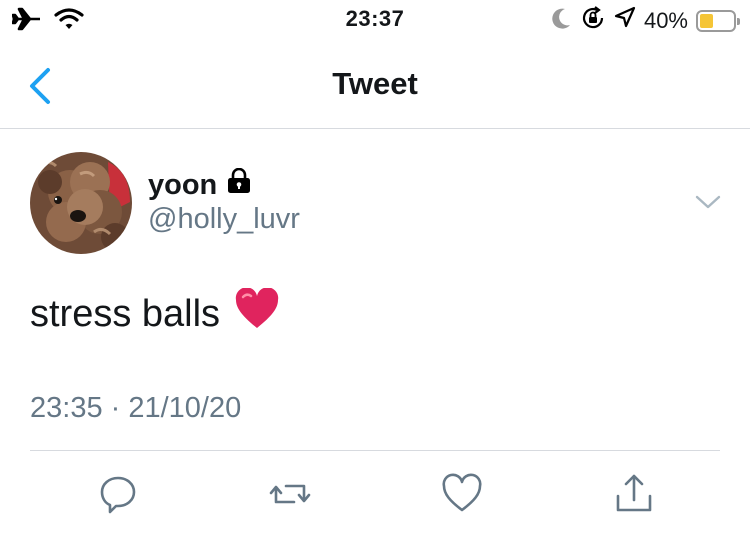  I want to click on avatar-image, so click(81, 203).